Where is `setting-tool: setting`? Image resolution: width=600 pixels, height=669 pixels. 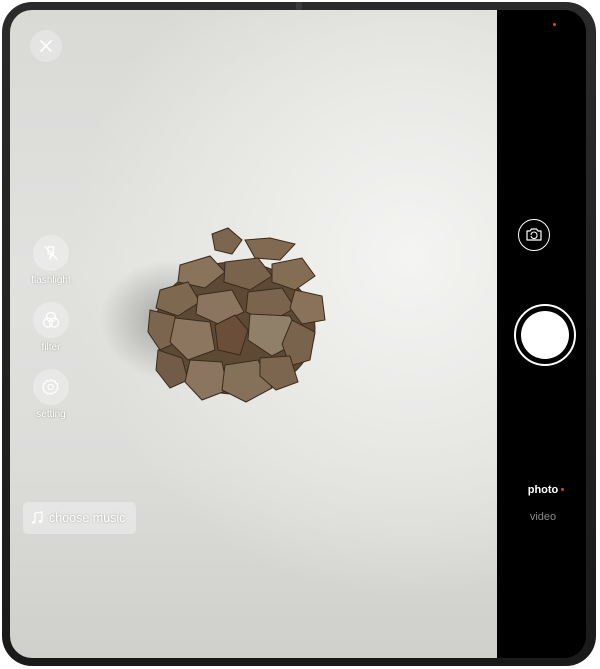 setting-tool: setting is located at coordinates (51, 394).